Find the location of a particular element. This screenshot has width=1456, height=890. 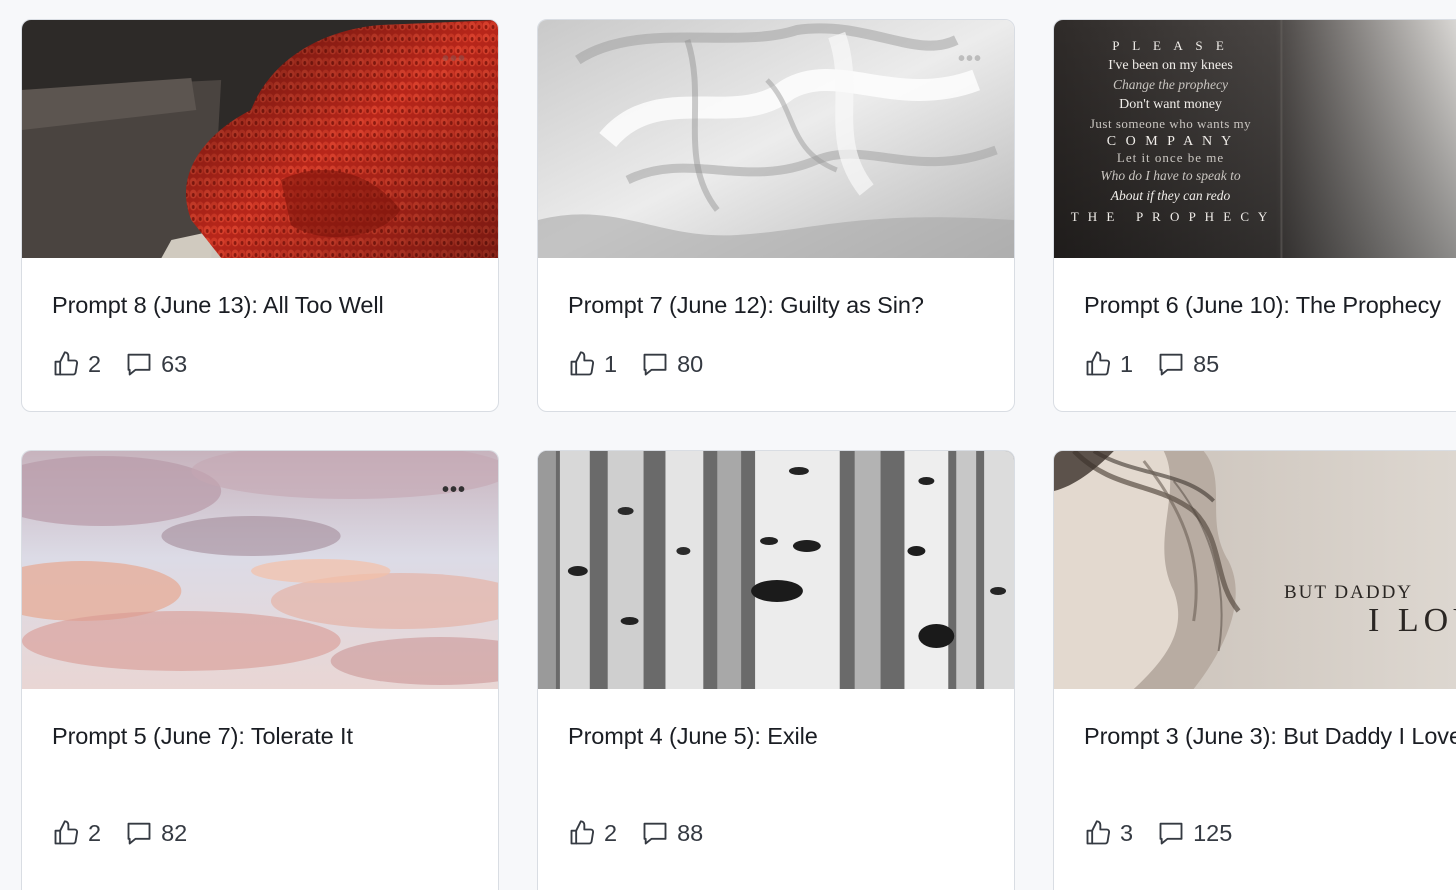

post-image-birch is located at coordinates (776, 570).